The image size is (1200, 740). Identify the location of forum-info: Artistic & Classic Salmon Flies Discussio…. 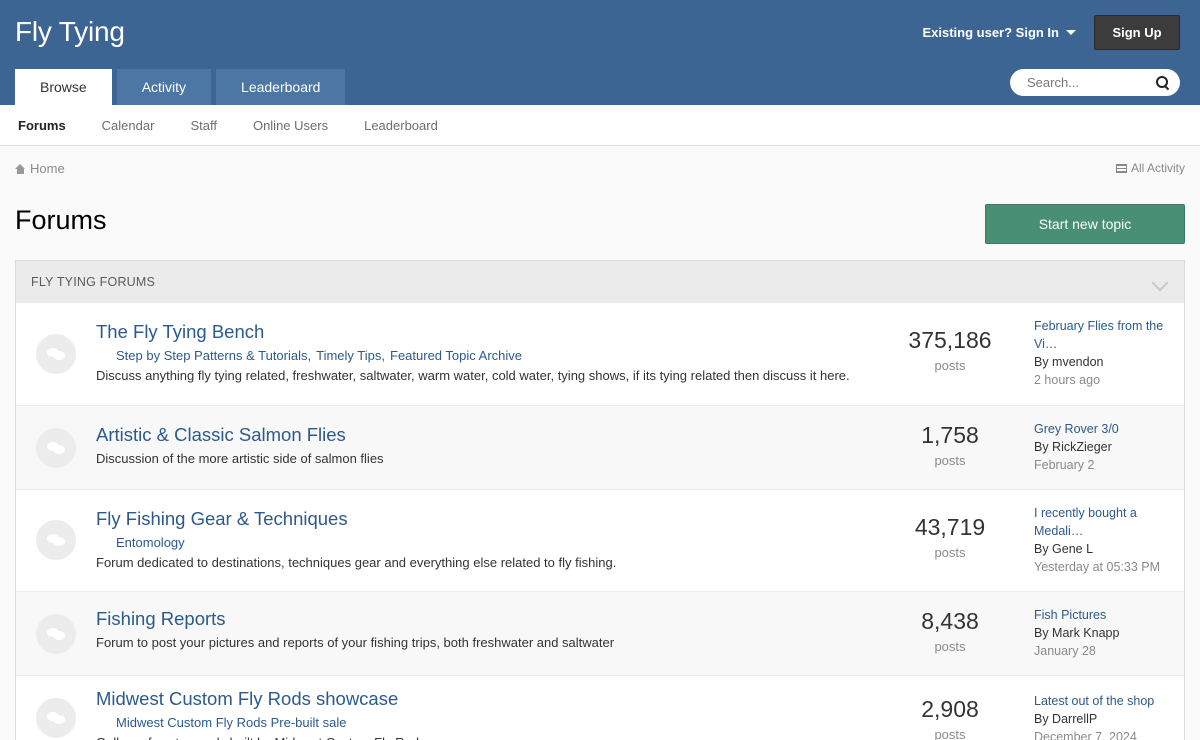
(475, 445).